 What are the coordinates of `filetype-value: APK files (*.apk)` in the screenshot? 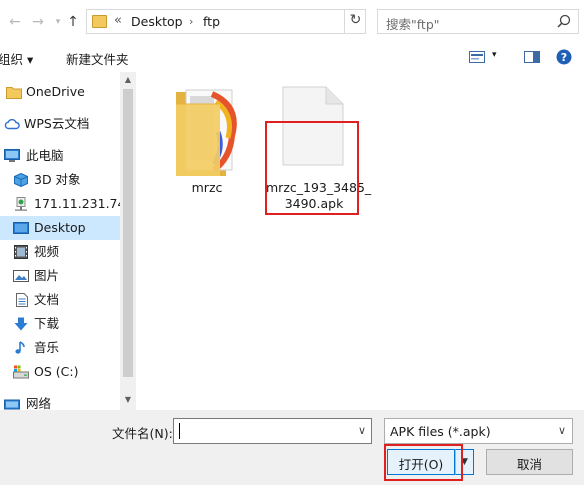 It's located at (440, 431).